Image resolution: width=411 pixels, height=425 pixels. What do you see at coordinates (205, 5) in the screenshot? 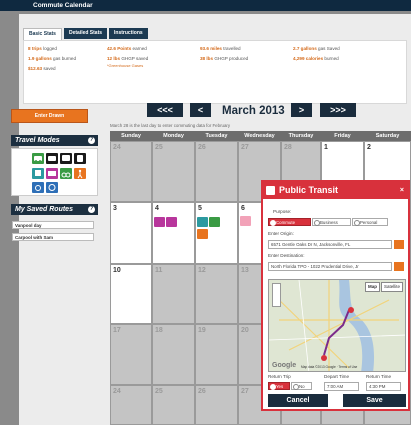
I see `app-title: Commute Calendar` at bounding box center [205, 5].